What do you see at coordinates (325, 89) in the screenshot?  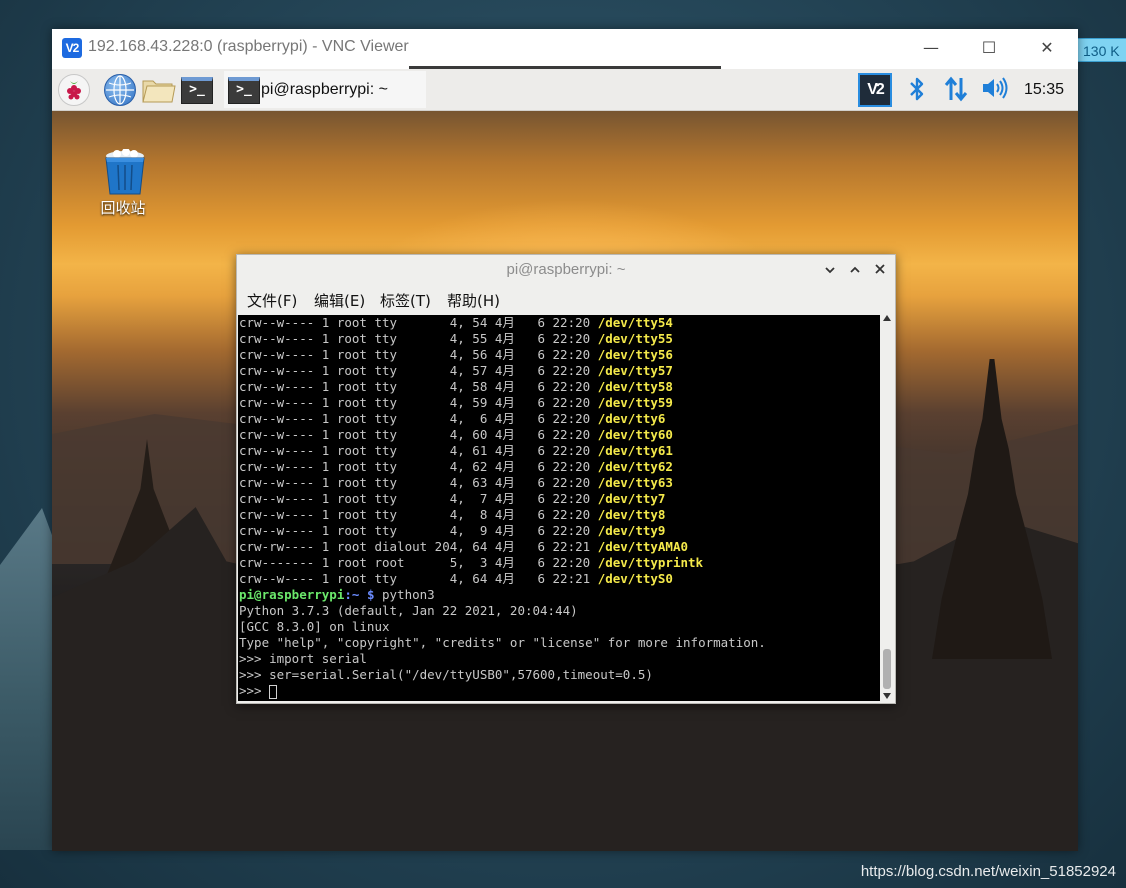 I see `taskbar-terminal-window-button: >_ pi@raspberrypi: ~` at bounding box center [325, 89].